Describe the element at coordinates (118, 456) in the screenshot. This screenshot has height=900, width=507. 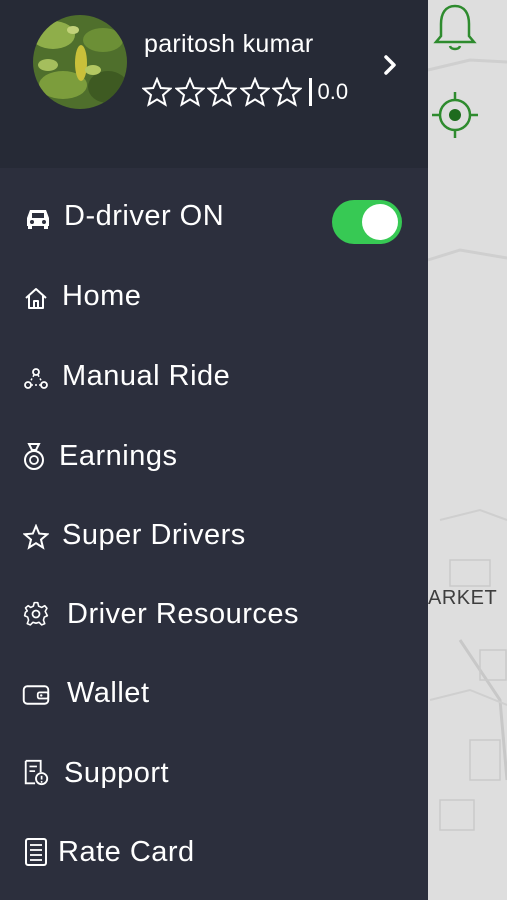
I see `menu-item-label: Earnings` at that location.